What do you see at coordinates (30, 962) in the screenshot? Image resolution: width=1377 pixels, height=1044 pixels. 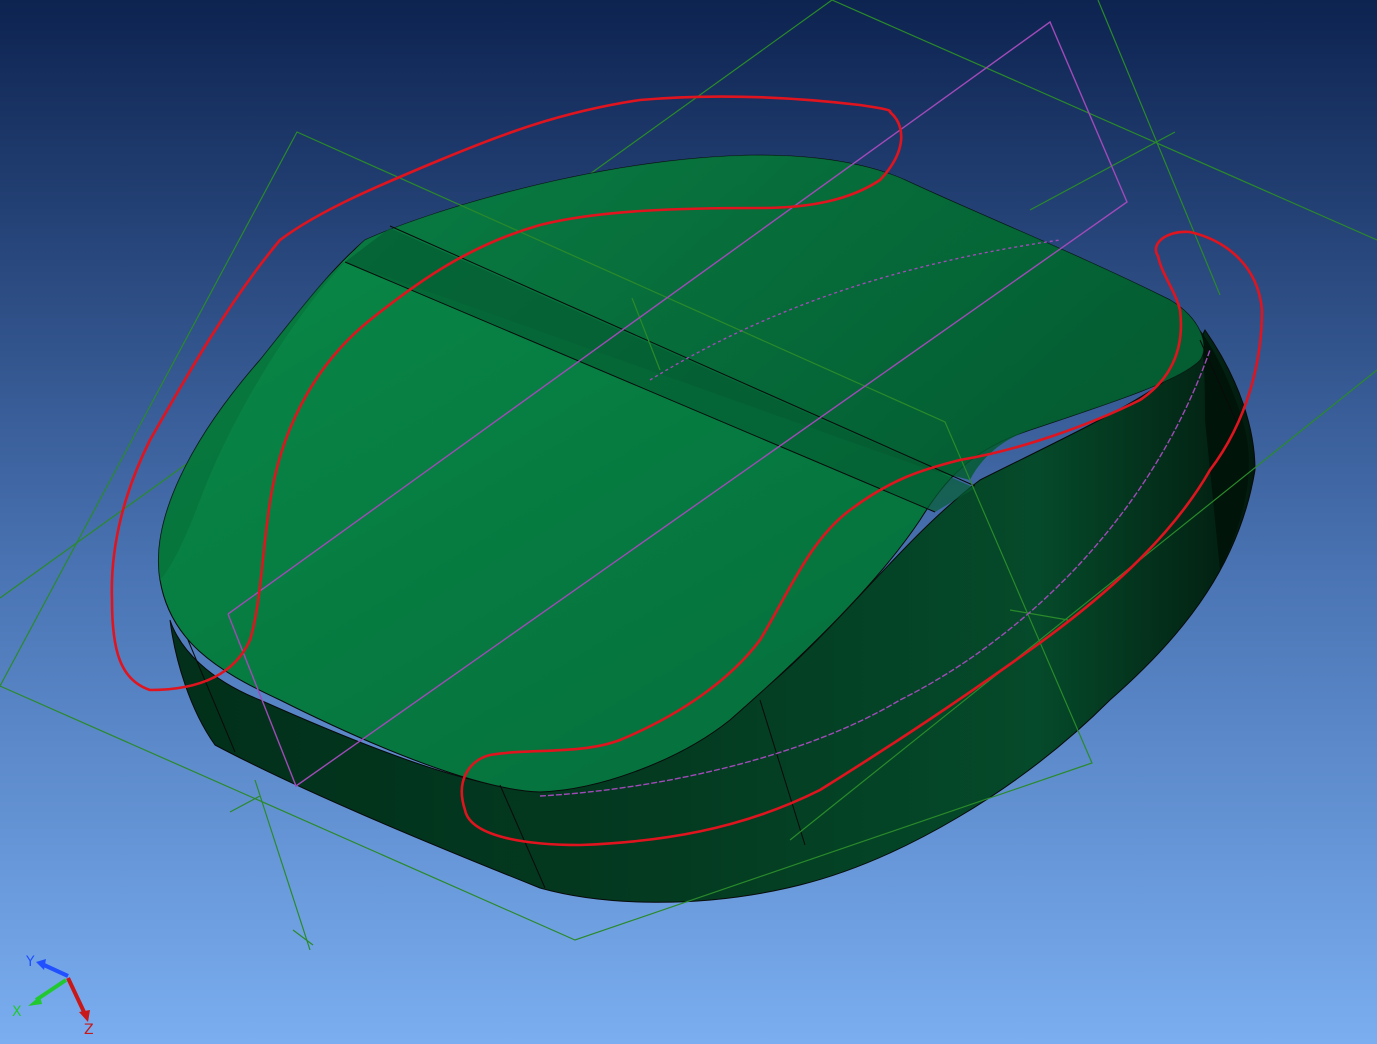 I see `axis-triad-y-label: Y` at bounding box center [30, 962].